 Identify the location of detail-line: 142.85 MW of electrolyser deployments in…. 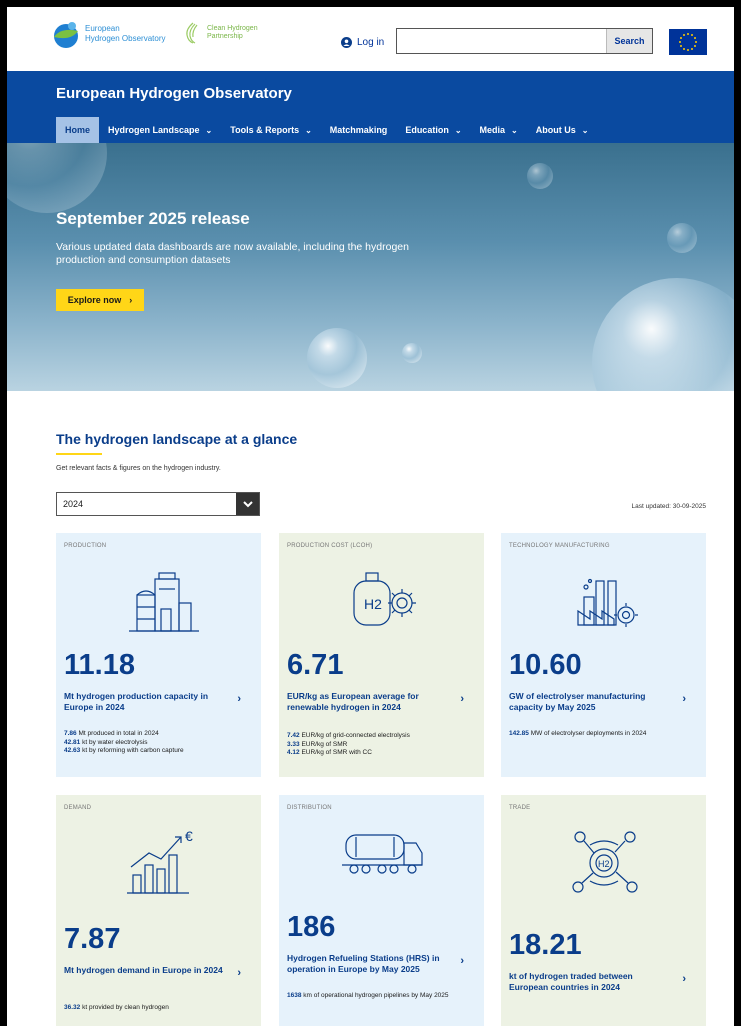
(578, 733).